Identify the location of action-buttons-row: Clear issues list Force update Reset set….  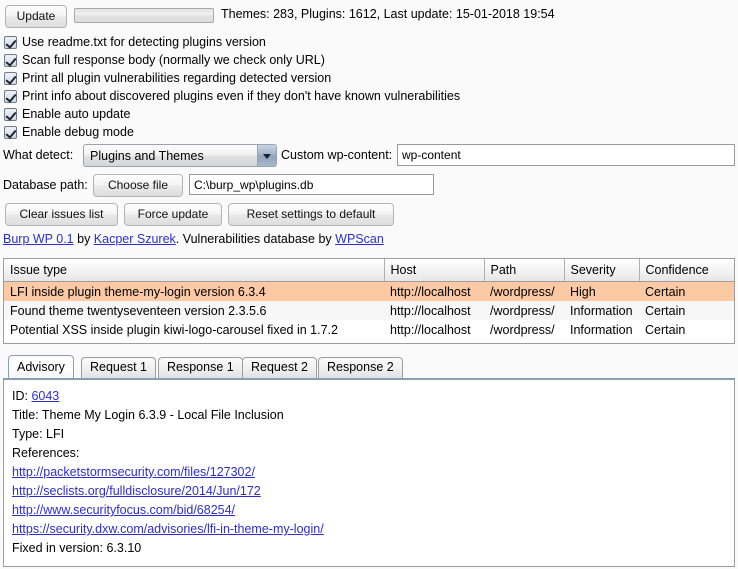
(369, 215).